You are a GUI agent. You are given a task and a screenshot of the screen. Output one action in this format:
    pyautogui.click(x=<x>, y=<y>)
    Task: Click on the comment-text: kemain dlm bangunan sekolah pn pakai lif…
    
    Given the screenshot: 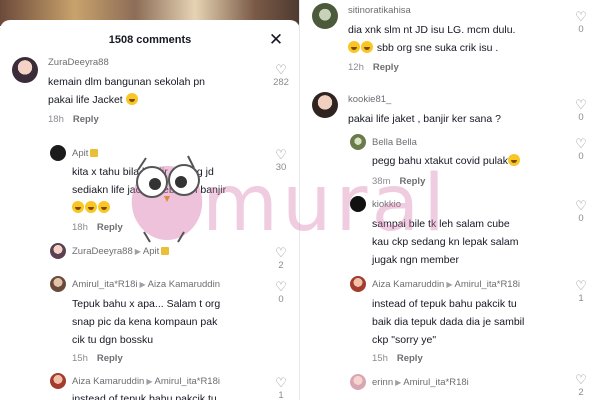 What is the action you would take?
    pyautogui.click(x=126, y=91)
    